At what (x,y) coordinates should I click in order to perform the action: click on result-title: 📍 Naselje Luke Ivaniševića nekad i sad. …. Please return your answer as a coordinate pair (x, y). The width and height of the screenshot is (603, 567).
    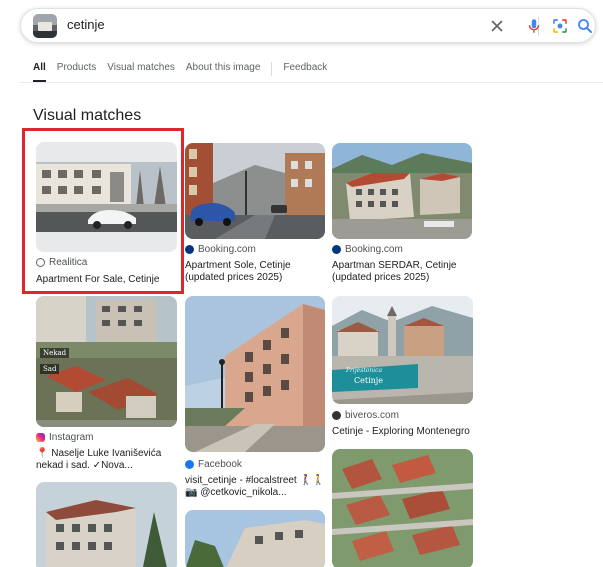
    Looking at the image, I should click on (107, 460).